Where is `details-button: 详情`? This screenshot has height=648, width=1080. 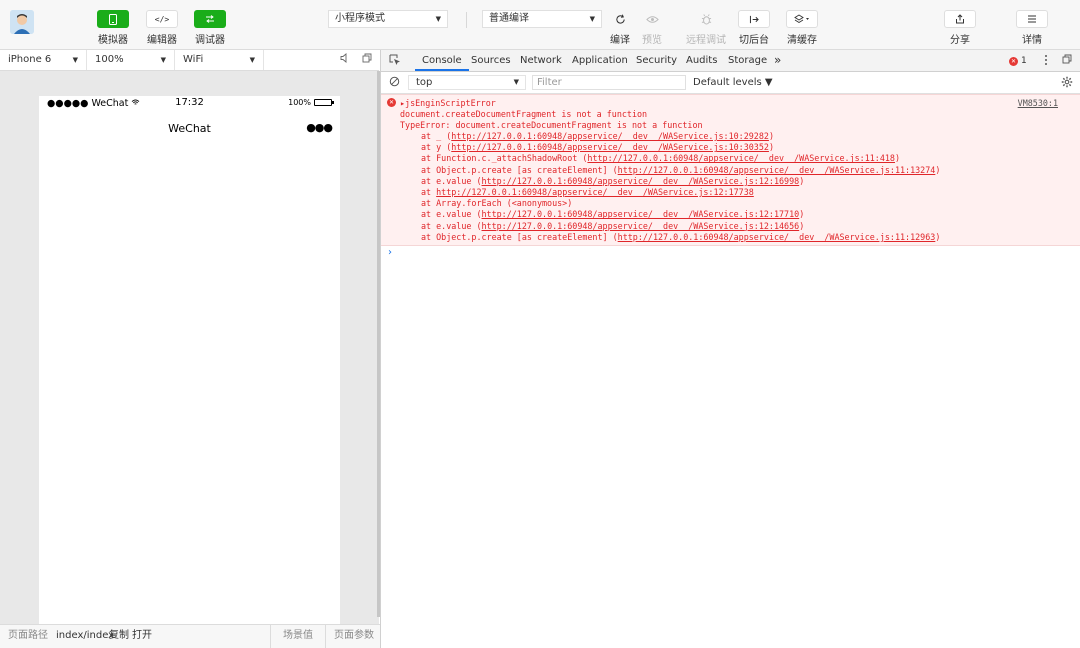
details-button: 详情 is located at coordinates (1032, 28).